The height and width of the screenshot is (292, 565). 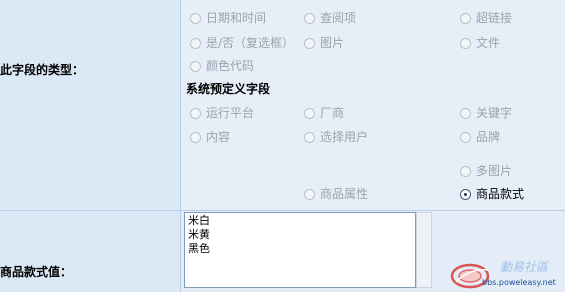 What do you see at coordinates (282, 210) in the screenshot?
I see `row-divider` at bounding box center [282, 210].